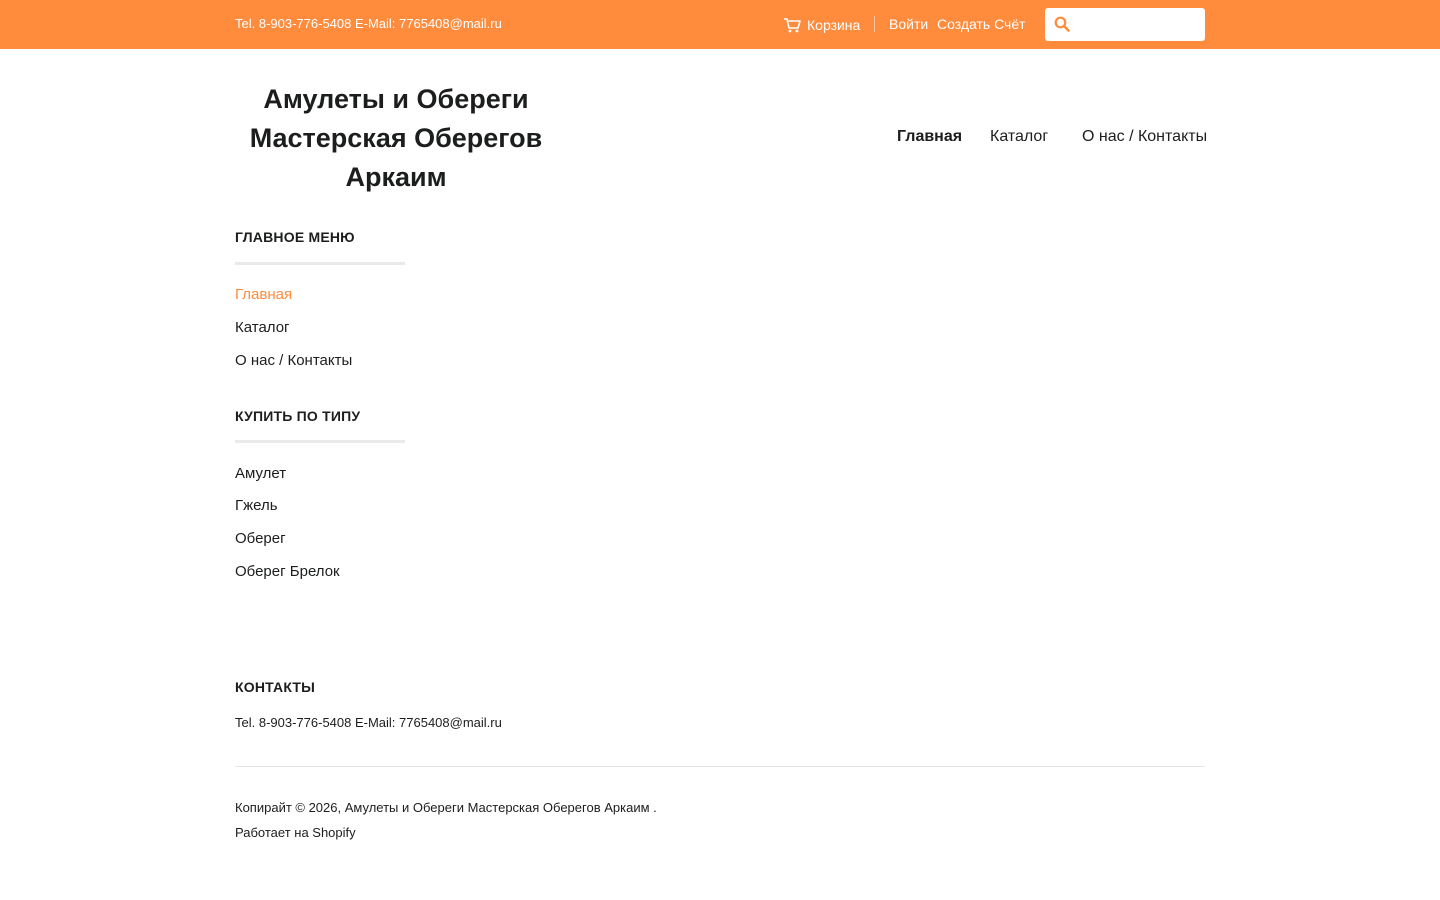 The width and height of the screenshot is (1440, 900). I want to click on cart-icon, so click(792, 25).